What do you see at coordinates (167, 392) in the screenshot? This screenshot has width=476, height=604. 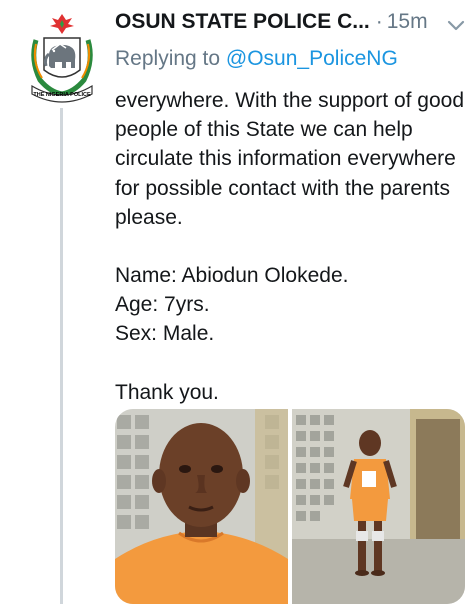 I see `closing-line: Thank you.` at bounding box center [167, 392].